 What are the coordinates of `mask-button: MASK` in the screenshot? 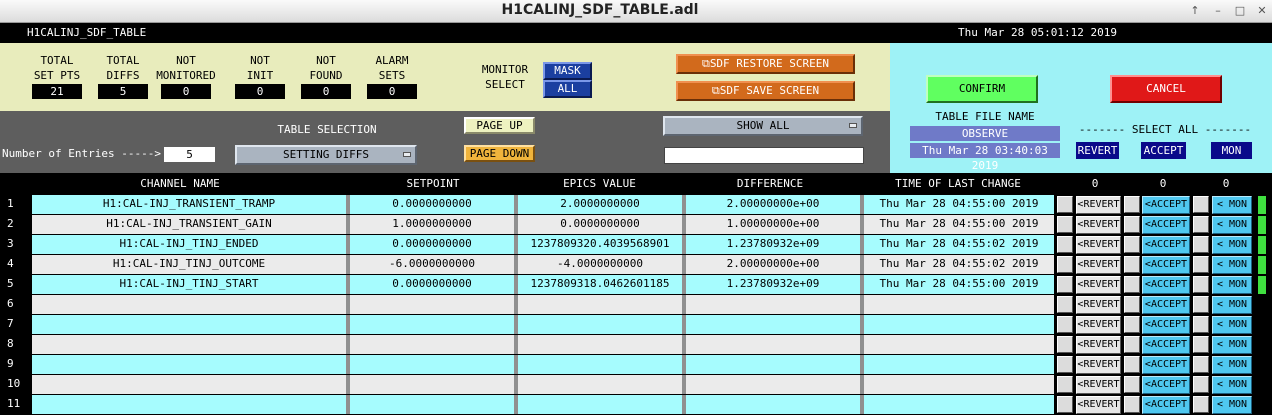 It's located at (567, 71).